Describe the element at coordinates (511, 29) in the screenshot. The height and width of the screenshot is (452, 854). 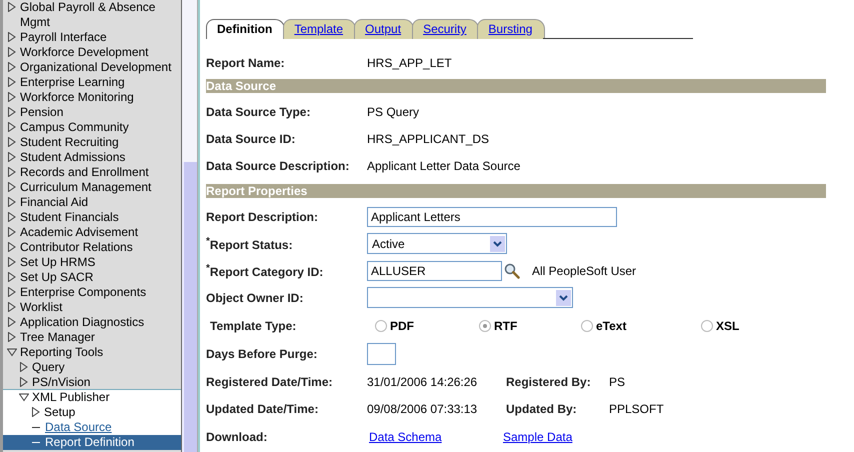
I see `tab: Bursting` at that location.